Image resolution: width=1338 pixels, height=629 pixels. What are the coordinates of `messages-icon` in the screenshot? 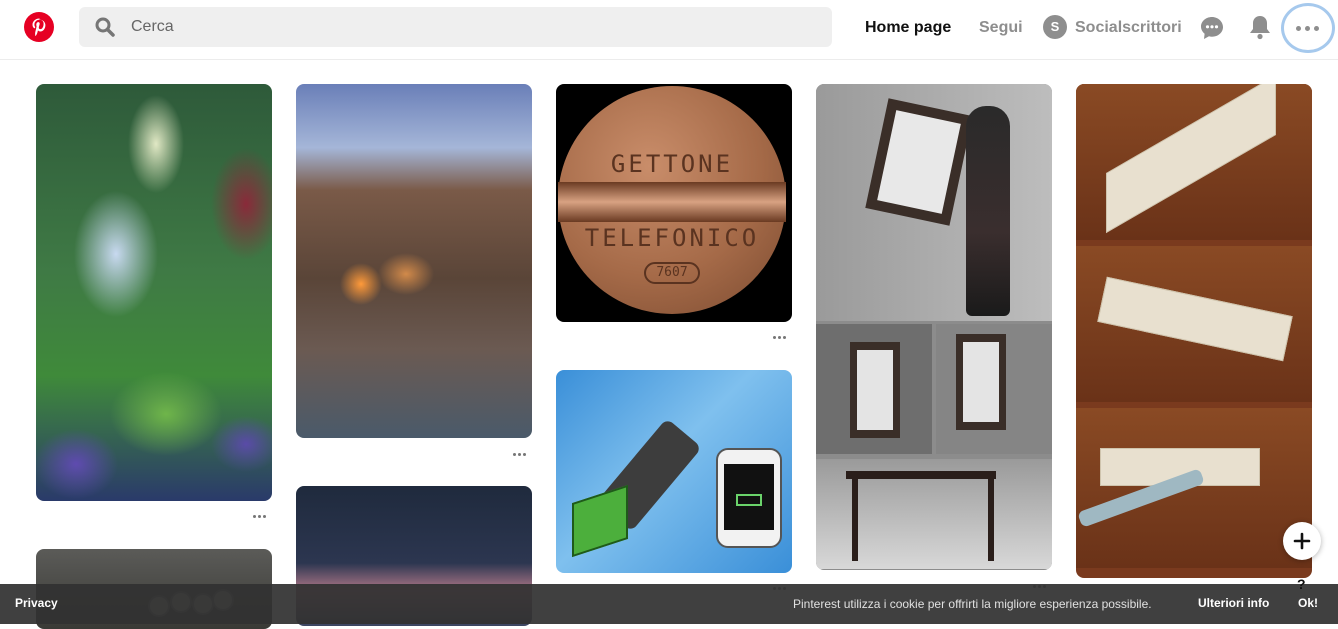 It's located at (1212, 28).